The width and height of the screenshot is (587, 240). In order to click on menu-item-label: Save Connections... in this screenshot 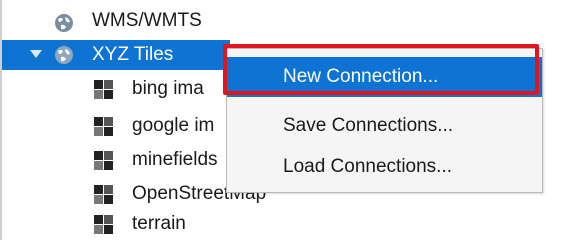, I will do `click(368, 125)`.